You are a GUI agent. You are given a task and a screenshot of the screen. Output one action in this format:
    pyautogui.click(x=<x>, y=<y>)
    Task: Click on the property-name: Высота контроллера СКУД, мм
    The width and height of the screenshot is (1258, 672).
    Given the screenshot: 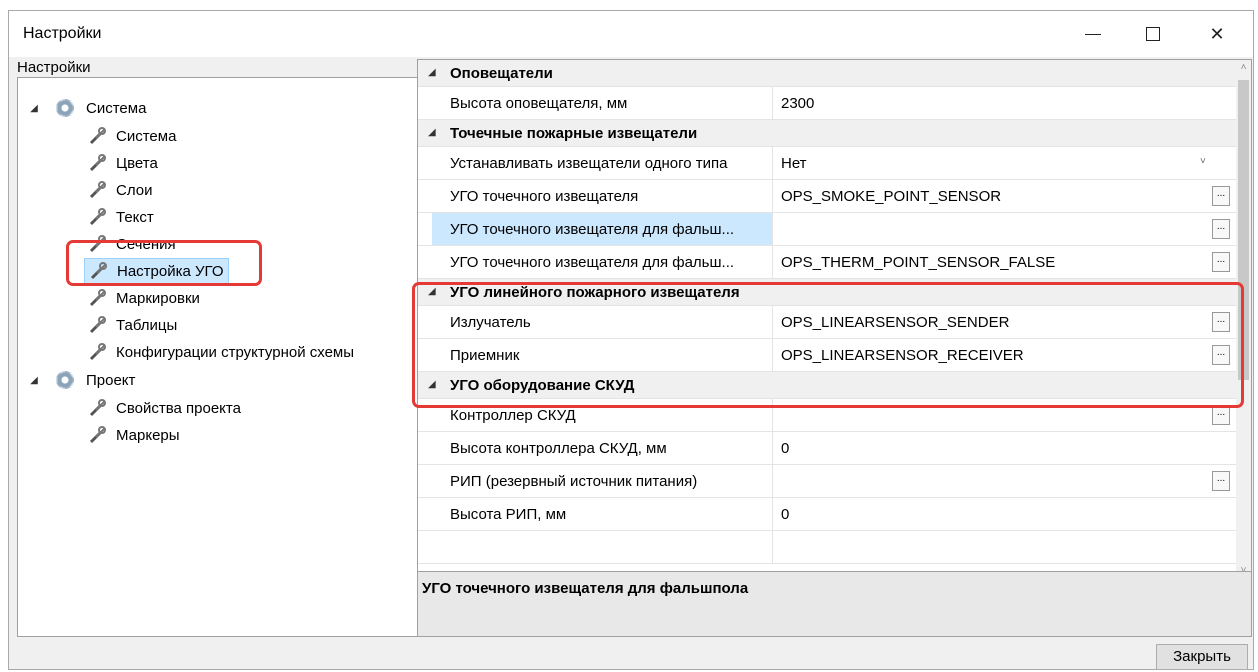 What is the action you would take?
    pyautogui.click(x=558, y=448)
    